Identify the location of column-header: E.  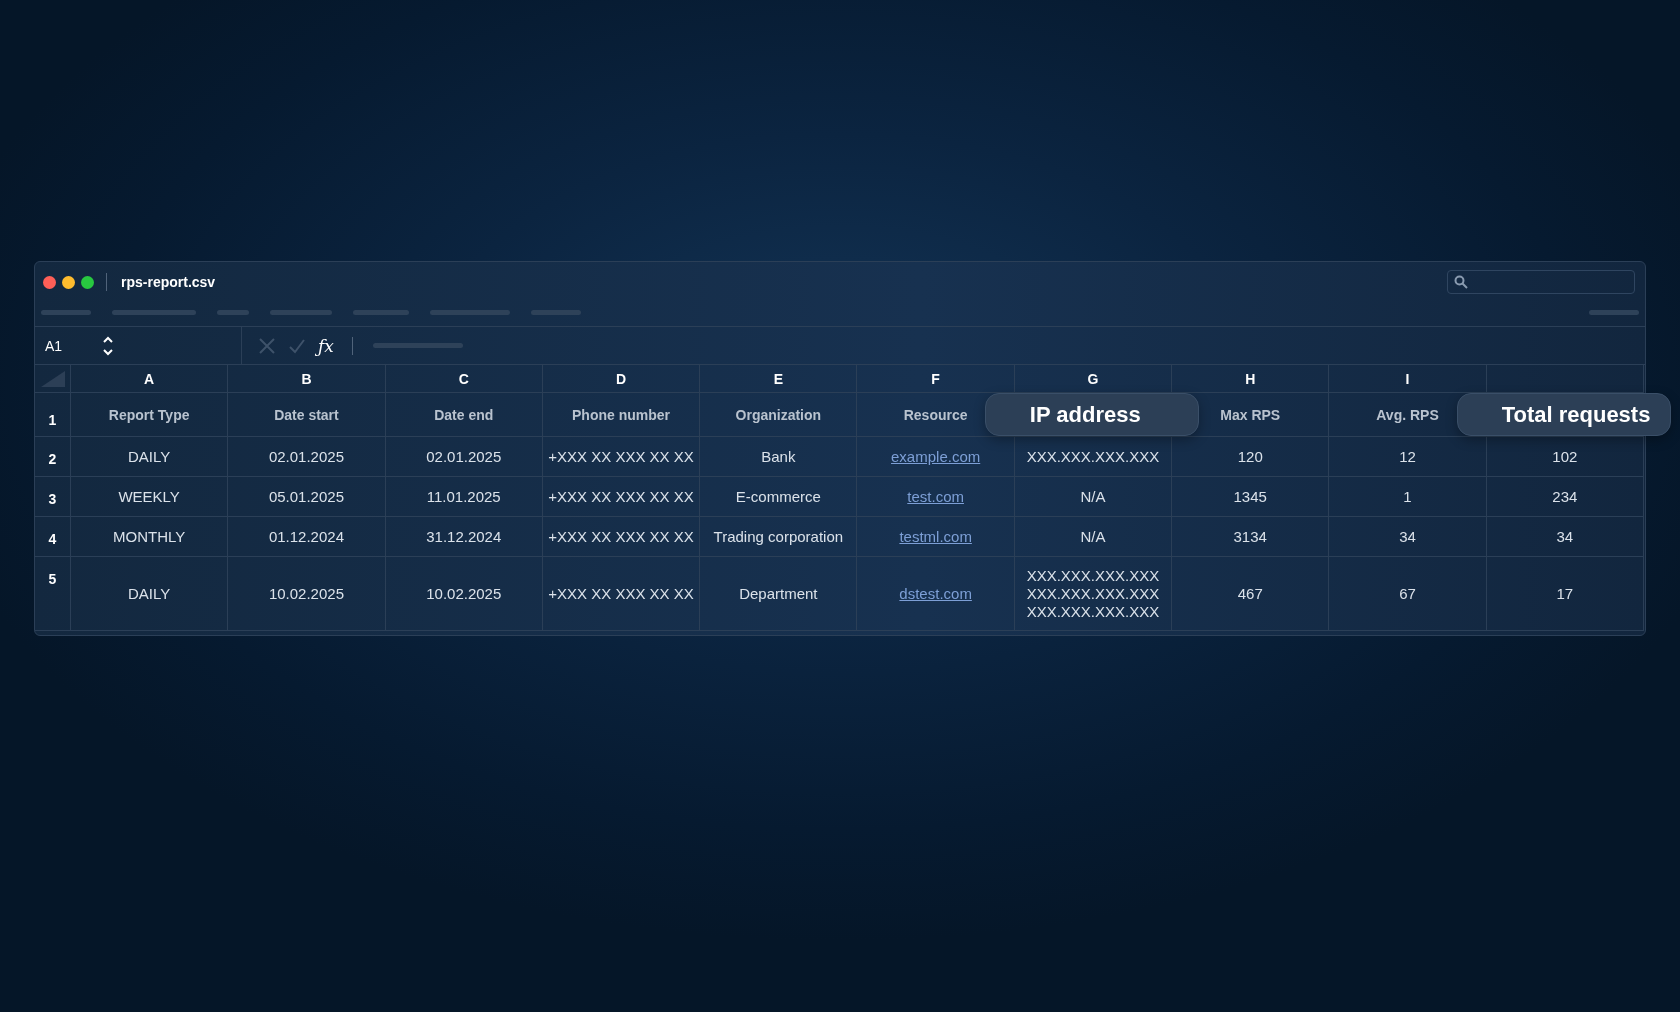
(778, 378).